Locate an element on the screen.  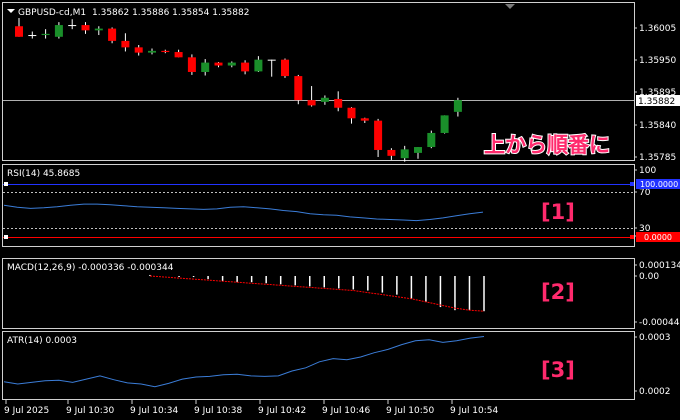
atr-tick-label: 0.0003 is located at coordinates (655, 338).